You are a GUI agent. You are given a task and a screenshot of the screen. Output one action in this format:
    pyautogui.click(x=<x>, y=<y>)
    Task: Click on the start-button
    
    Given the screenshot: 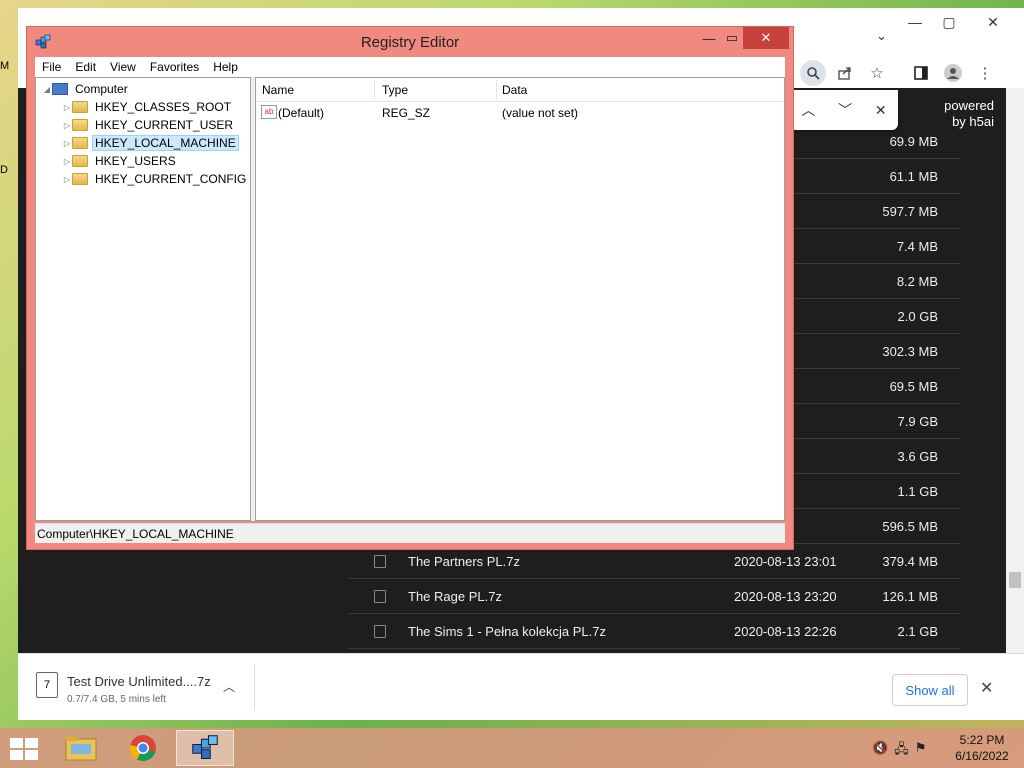 What is the action you would take?
    pyautogui.click(x=24, y=749)
    